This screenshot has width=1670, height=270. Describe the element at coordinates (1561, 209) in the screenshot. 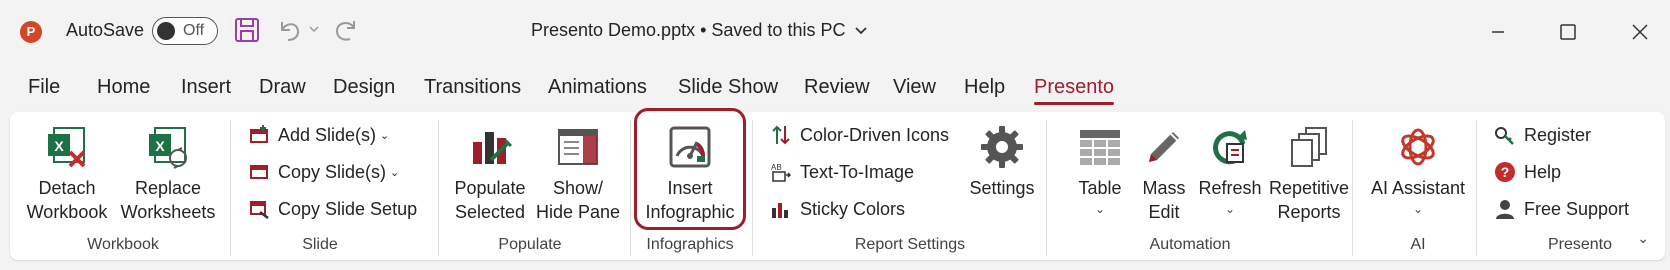

I see `free-support-button: Free Support` at that location.